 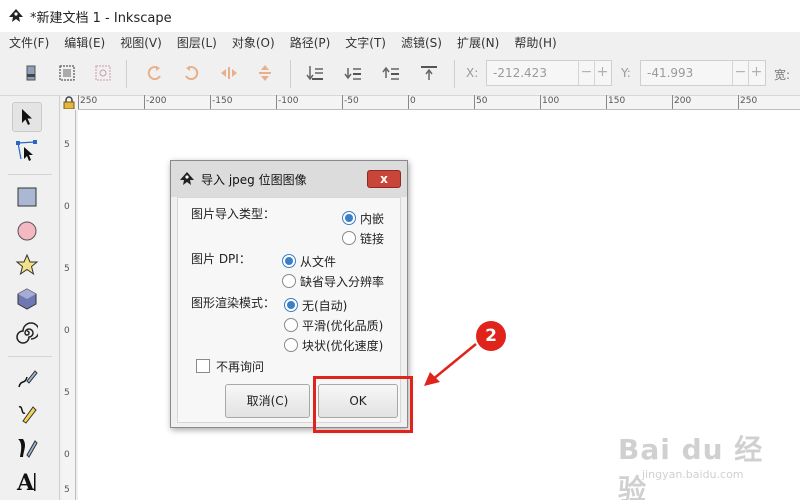 What do you see at coordinates (693, 474) in the screenshot?
I see `watermark-url: jingyan.baidu.com` at bounding box center [693, 474].